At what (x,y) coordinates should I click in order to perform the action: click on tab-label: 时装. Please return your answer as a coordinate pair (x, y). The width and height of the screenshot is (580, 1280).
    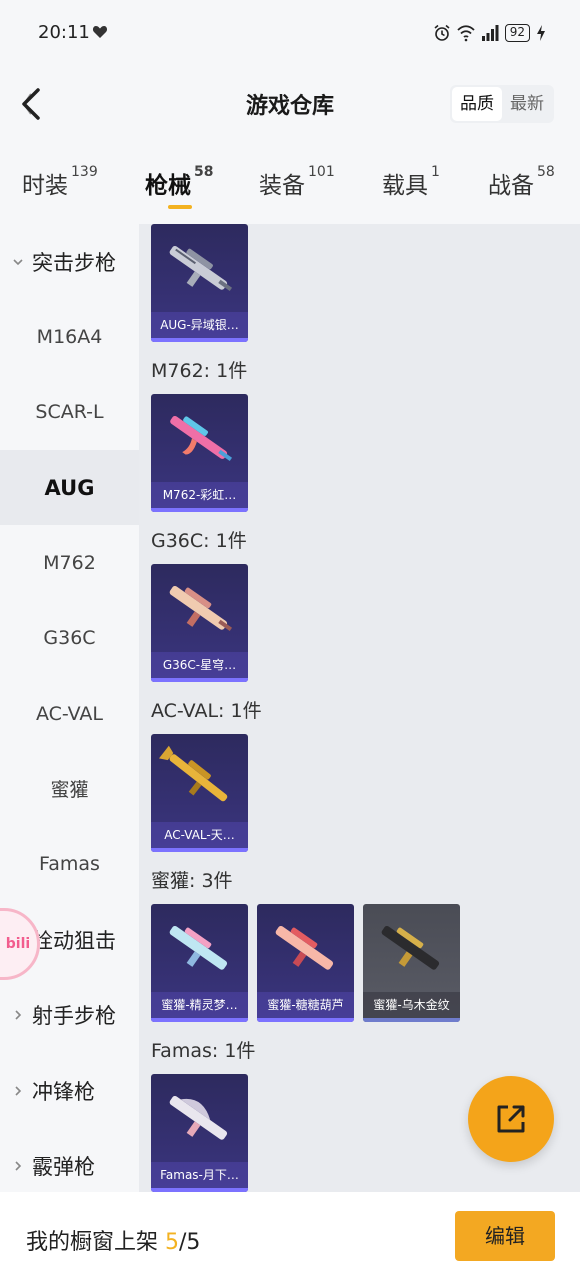
    Looking at the image, I should click on (45, 186).